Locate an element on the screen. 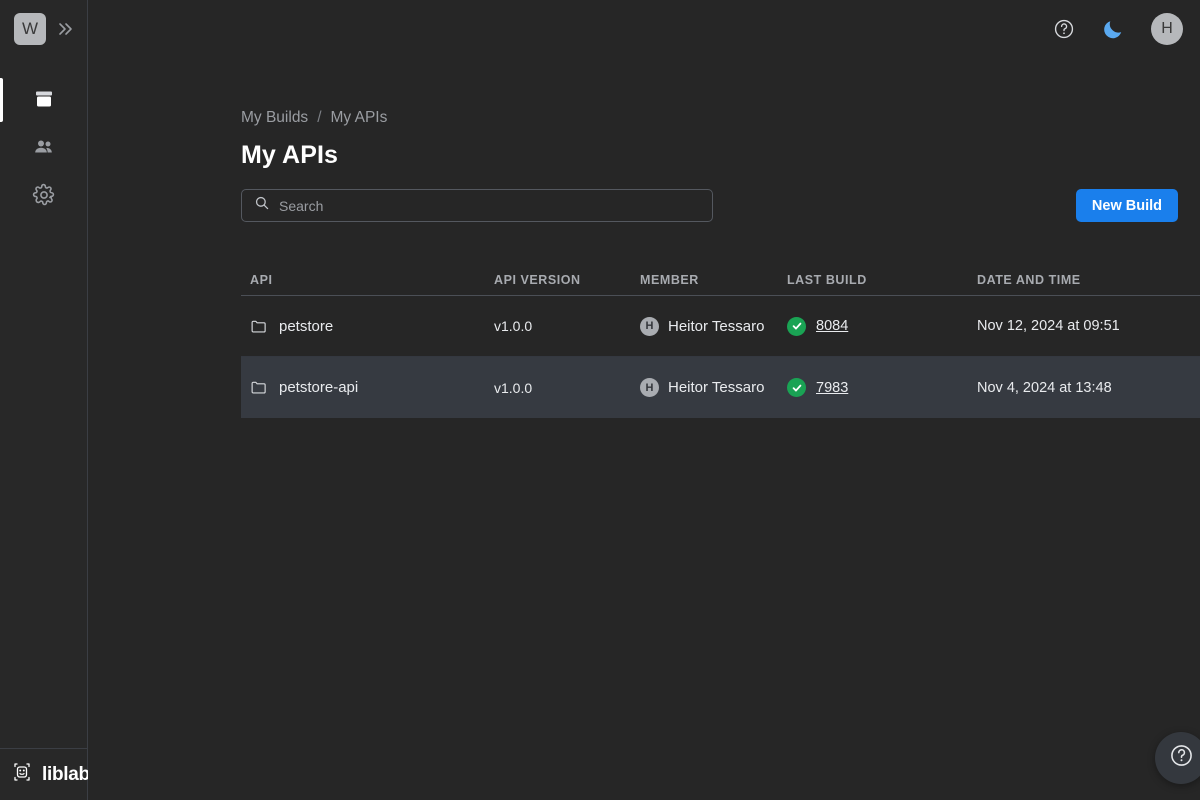 Image resolution: width=1200 pixels, height=800 pixels. settings-gear-icon is located at coordinates (44, 195).